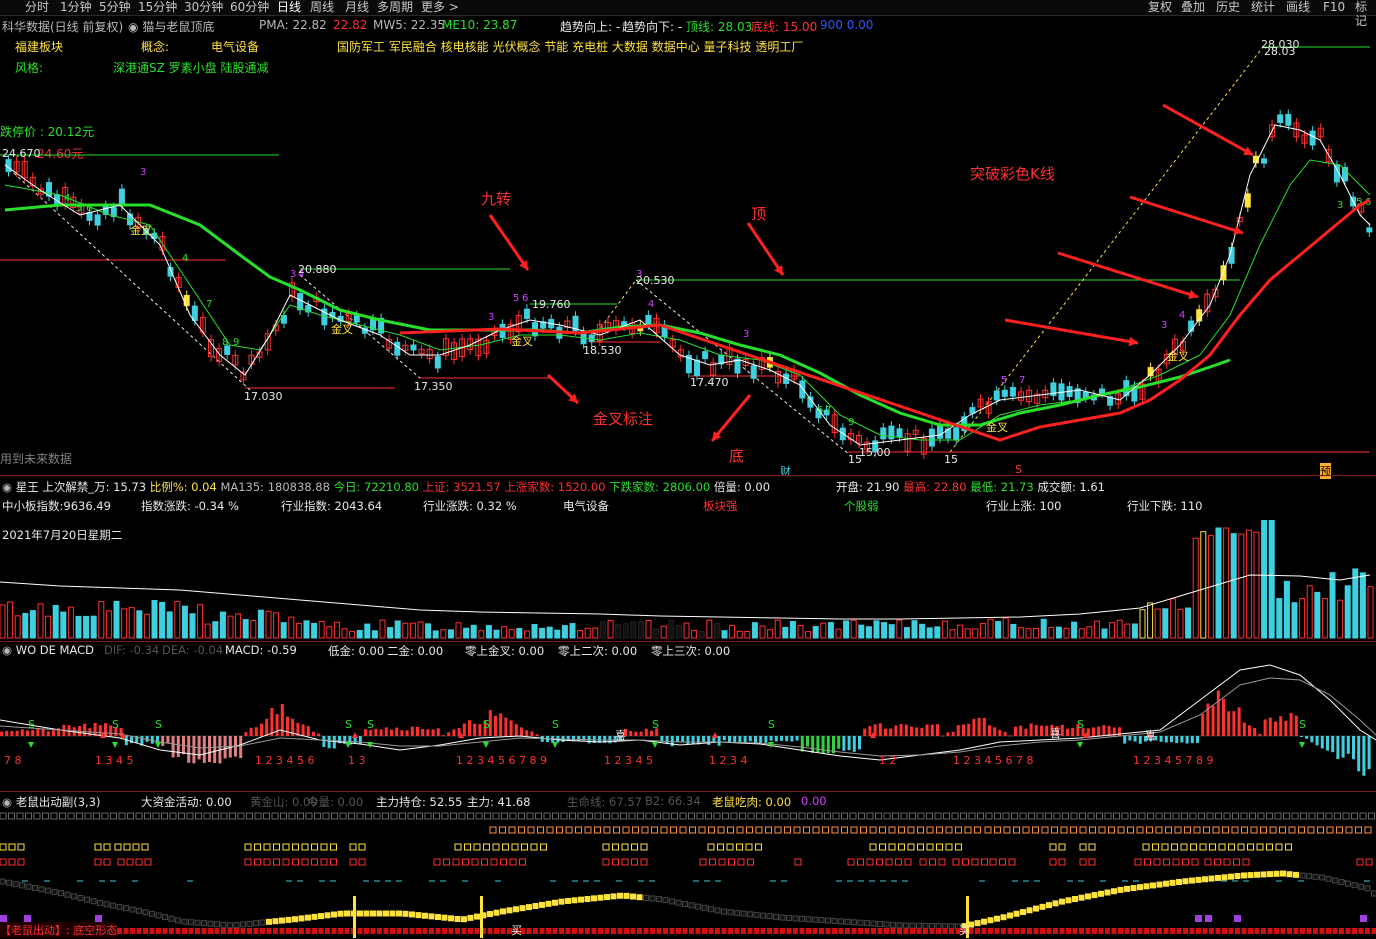 This screenshot has height=939, width=1376. I want to click on panel-dropdown-icon: ◉, so click(7, 487).